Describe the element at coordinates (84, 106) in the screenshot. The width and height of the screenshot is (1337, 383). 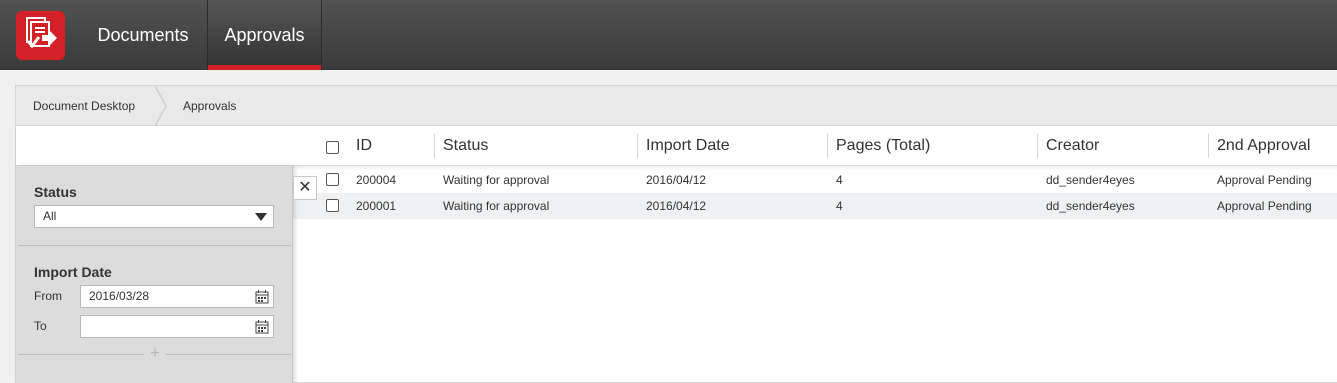
I see `breadcrumb-document-desktop: Document Desktop` at that location.